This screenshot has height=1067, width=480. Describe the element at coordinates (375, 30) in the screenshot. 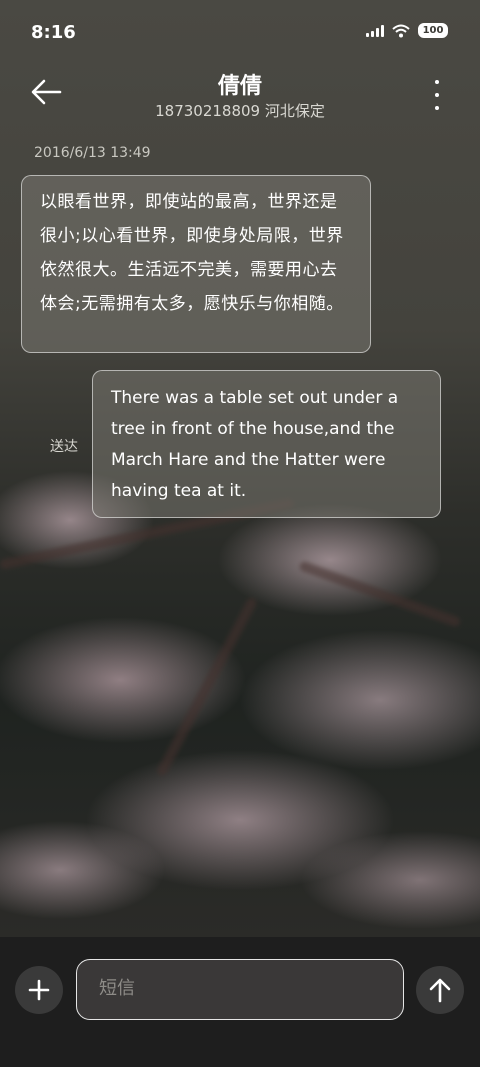

I see `signal-icon` at that location.